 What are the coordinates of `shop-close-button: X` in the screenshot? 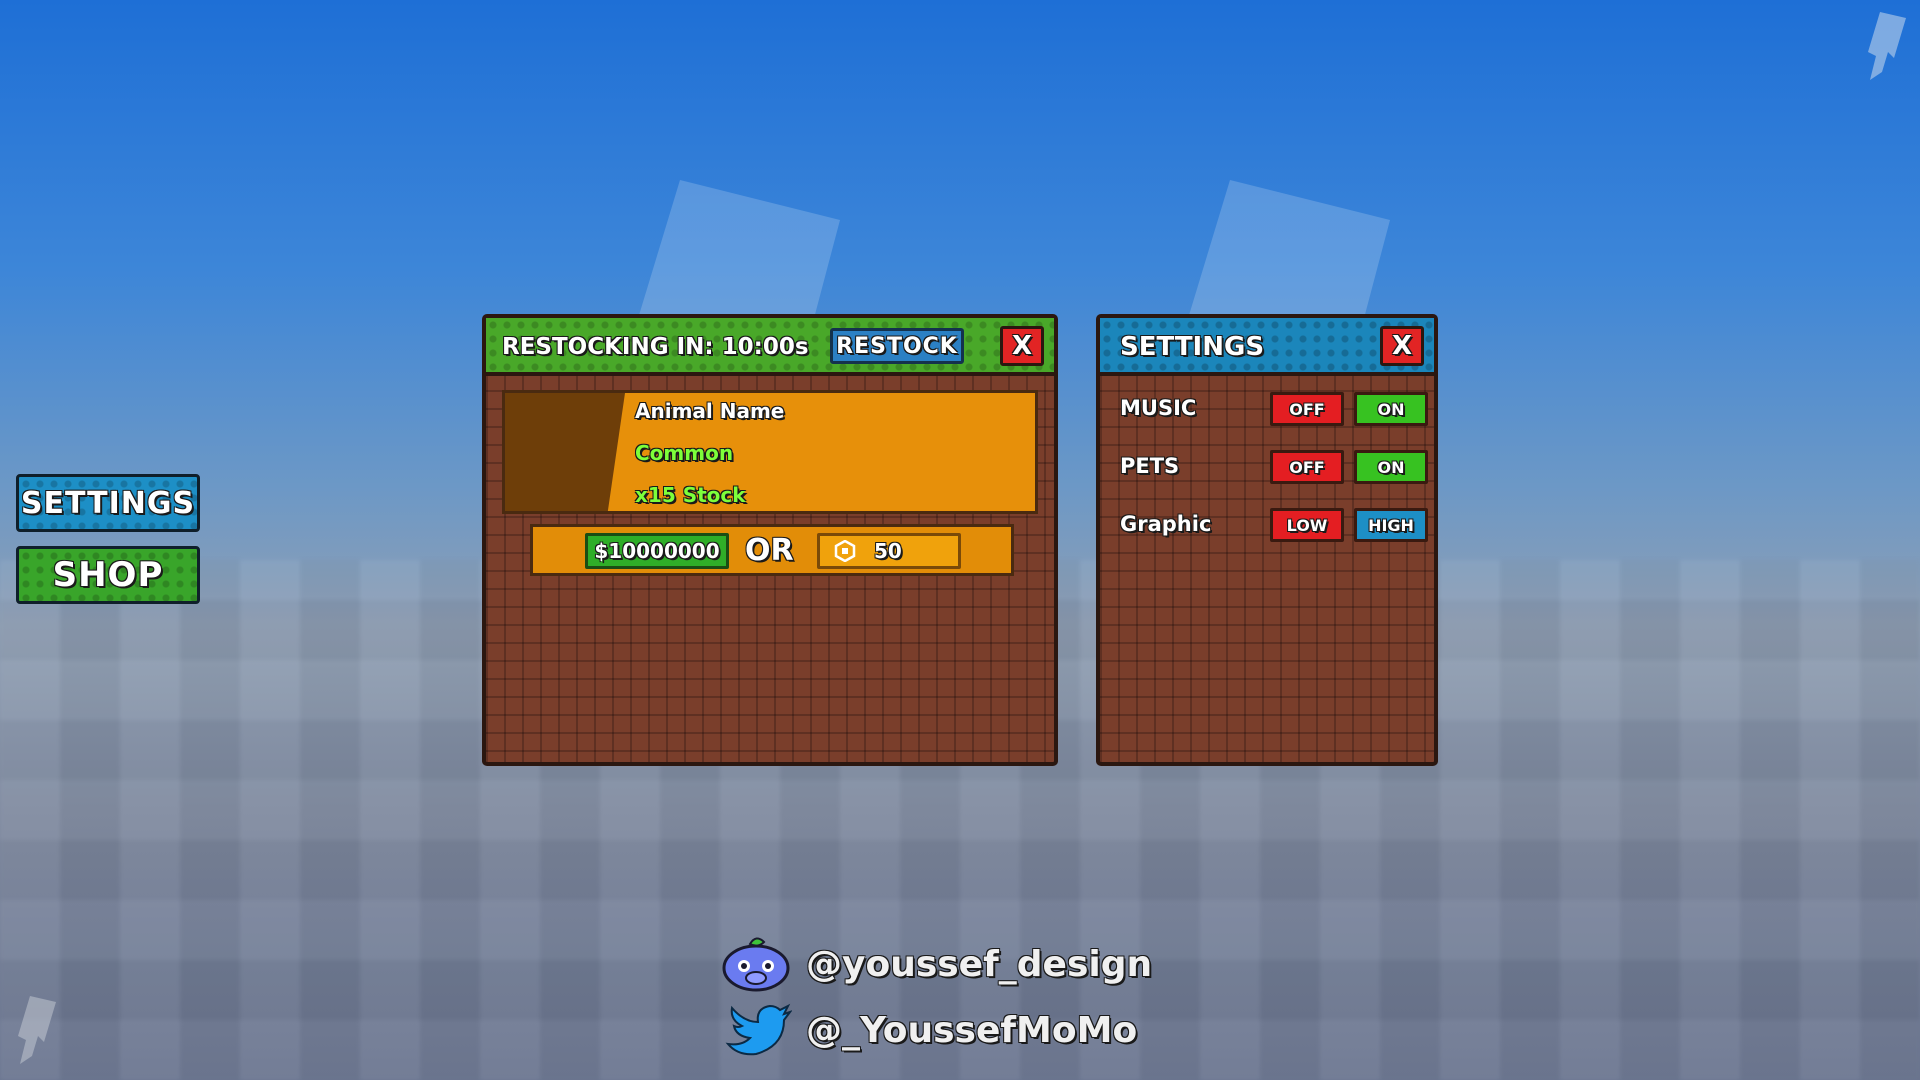 It's located at (1022, 346).